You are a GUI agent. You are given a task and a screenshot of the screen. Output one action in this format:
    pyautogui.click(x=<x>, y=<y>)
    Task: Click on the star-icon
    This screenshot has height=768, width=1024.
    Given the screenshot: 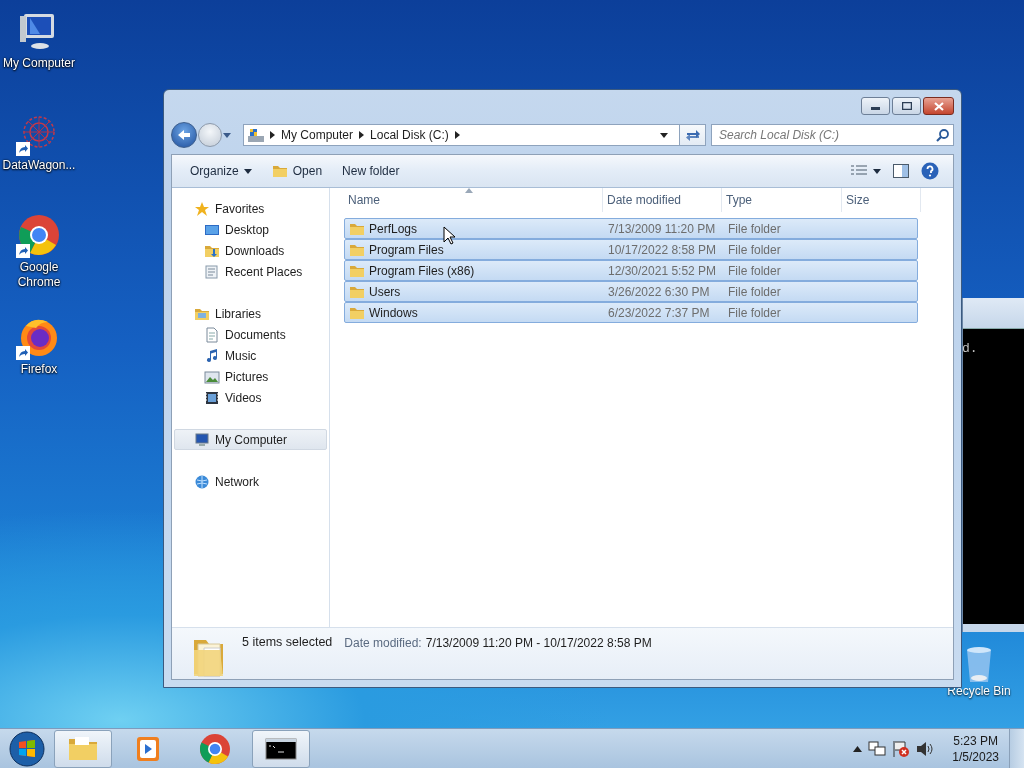 What is the action you would take?
    pyautogui.click(x=202, y=208)
    